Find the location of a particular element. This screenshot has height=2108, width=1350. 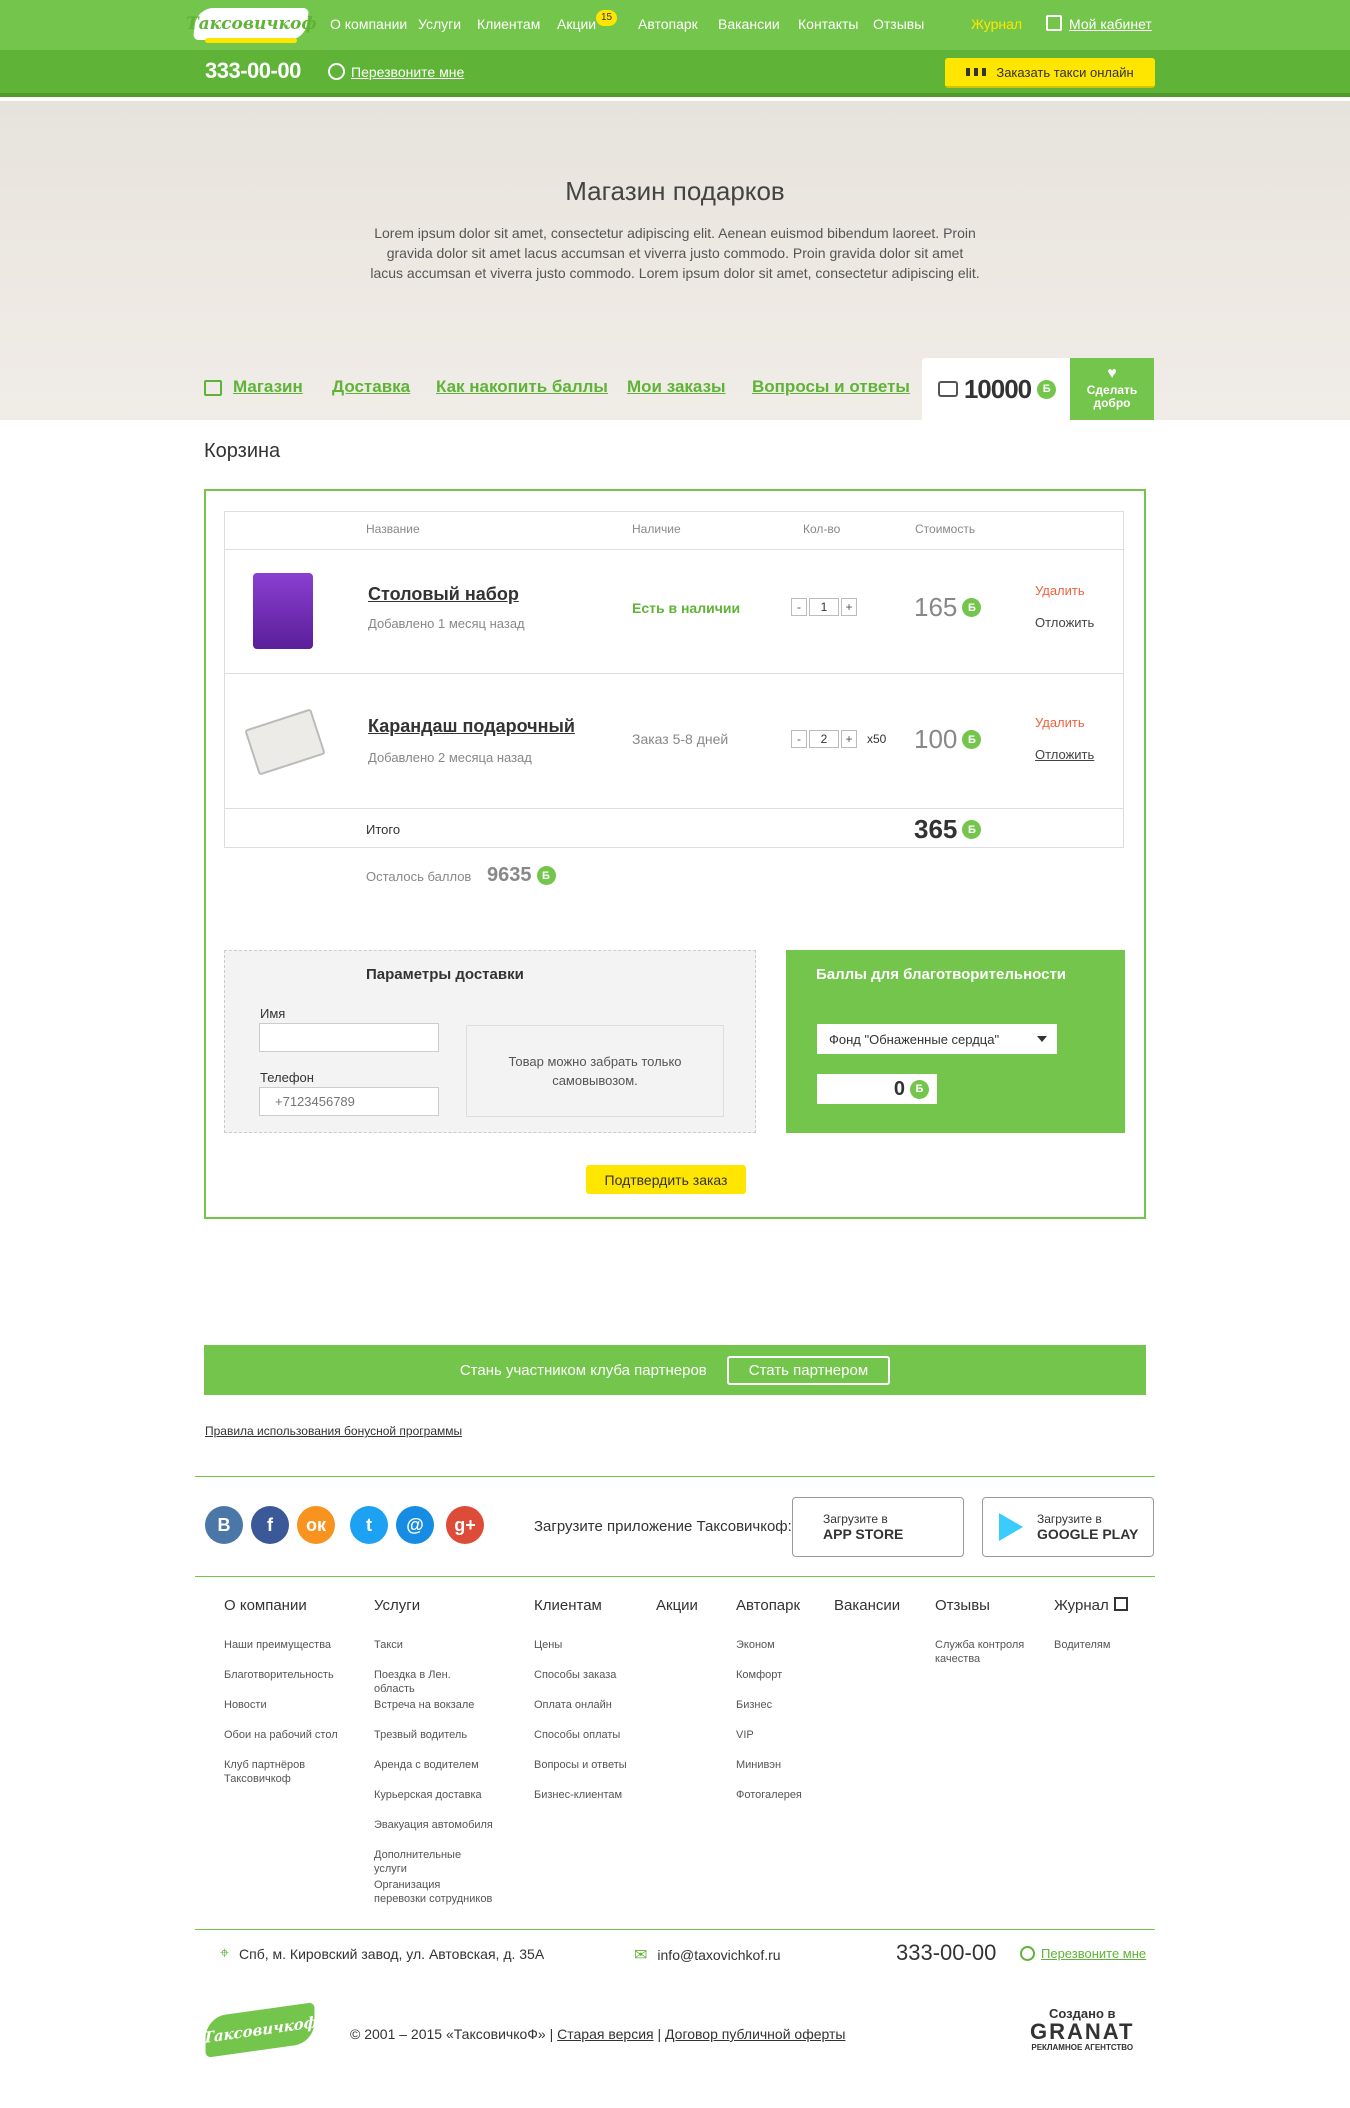

mail-icon: @ is located at coordinates (415, 1525).